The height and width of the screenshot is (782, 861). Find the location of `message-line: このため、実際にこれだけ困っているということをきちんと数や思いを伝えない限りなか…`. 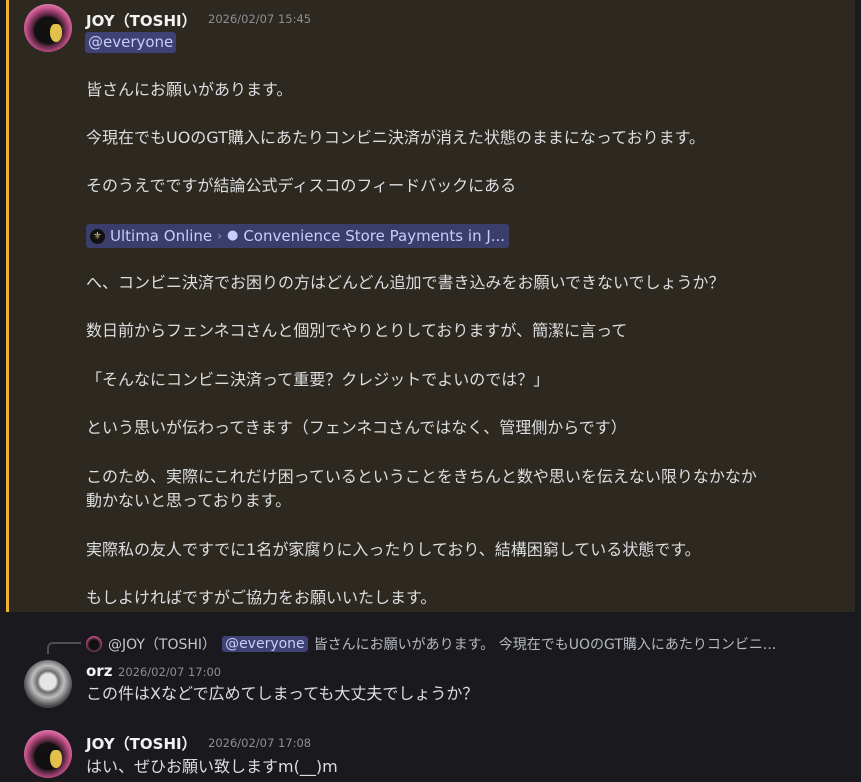

message-line: このため、実際にこれだけ困っているということをきちんと数や思いを伝えない限りなか… is located at coordinates (421, 476).